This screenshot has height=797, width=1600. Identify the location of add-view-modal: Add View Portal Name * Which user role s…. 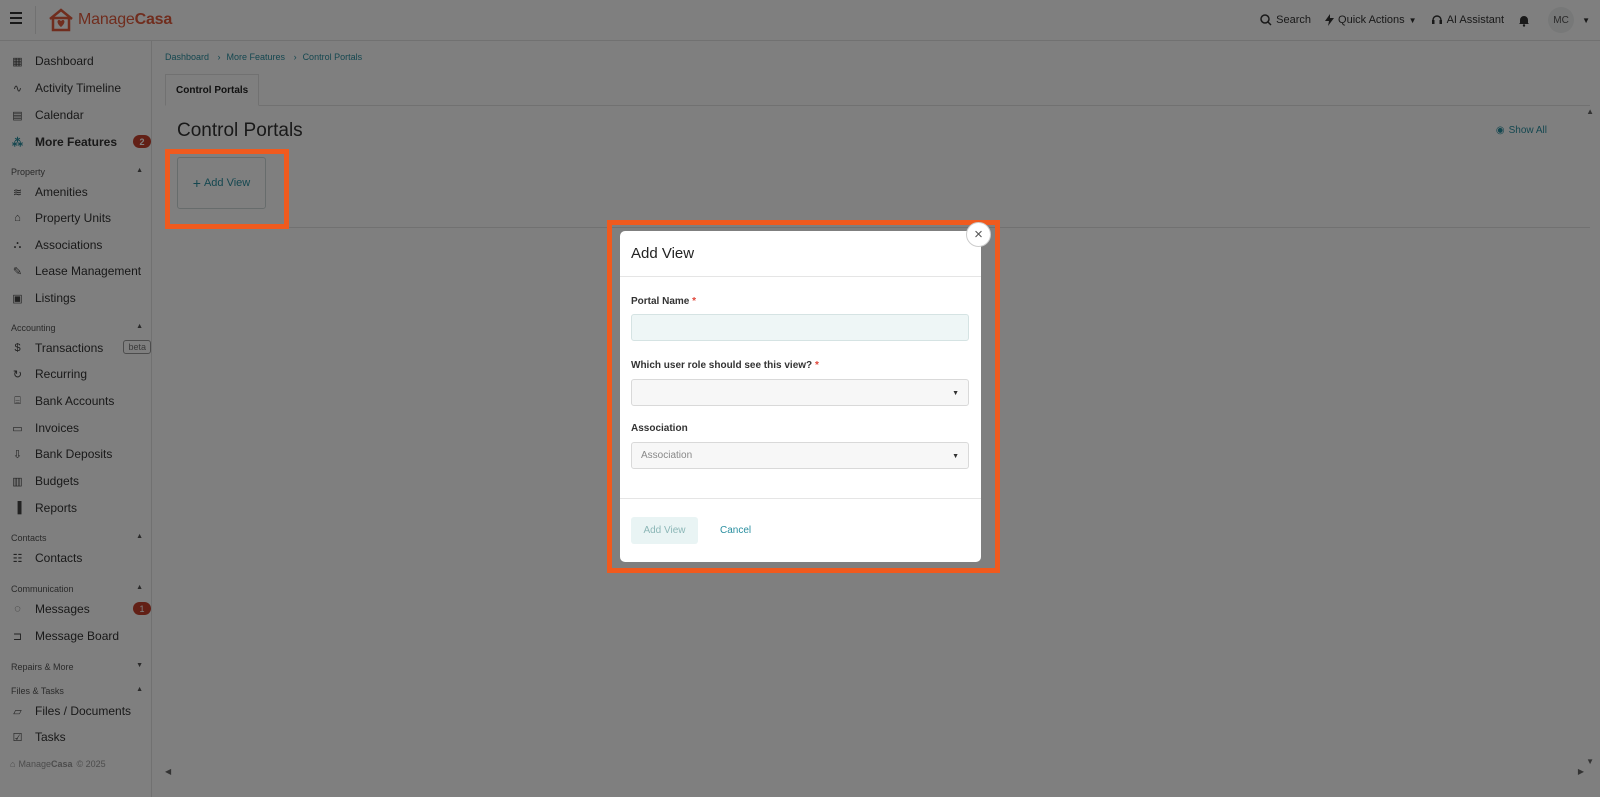
(800, 396).